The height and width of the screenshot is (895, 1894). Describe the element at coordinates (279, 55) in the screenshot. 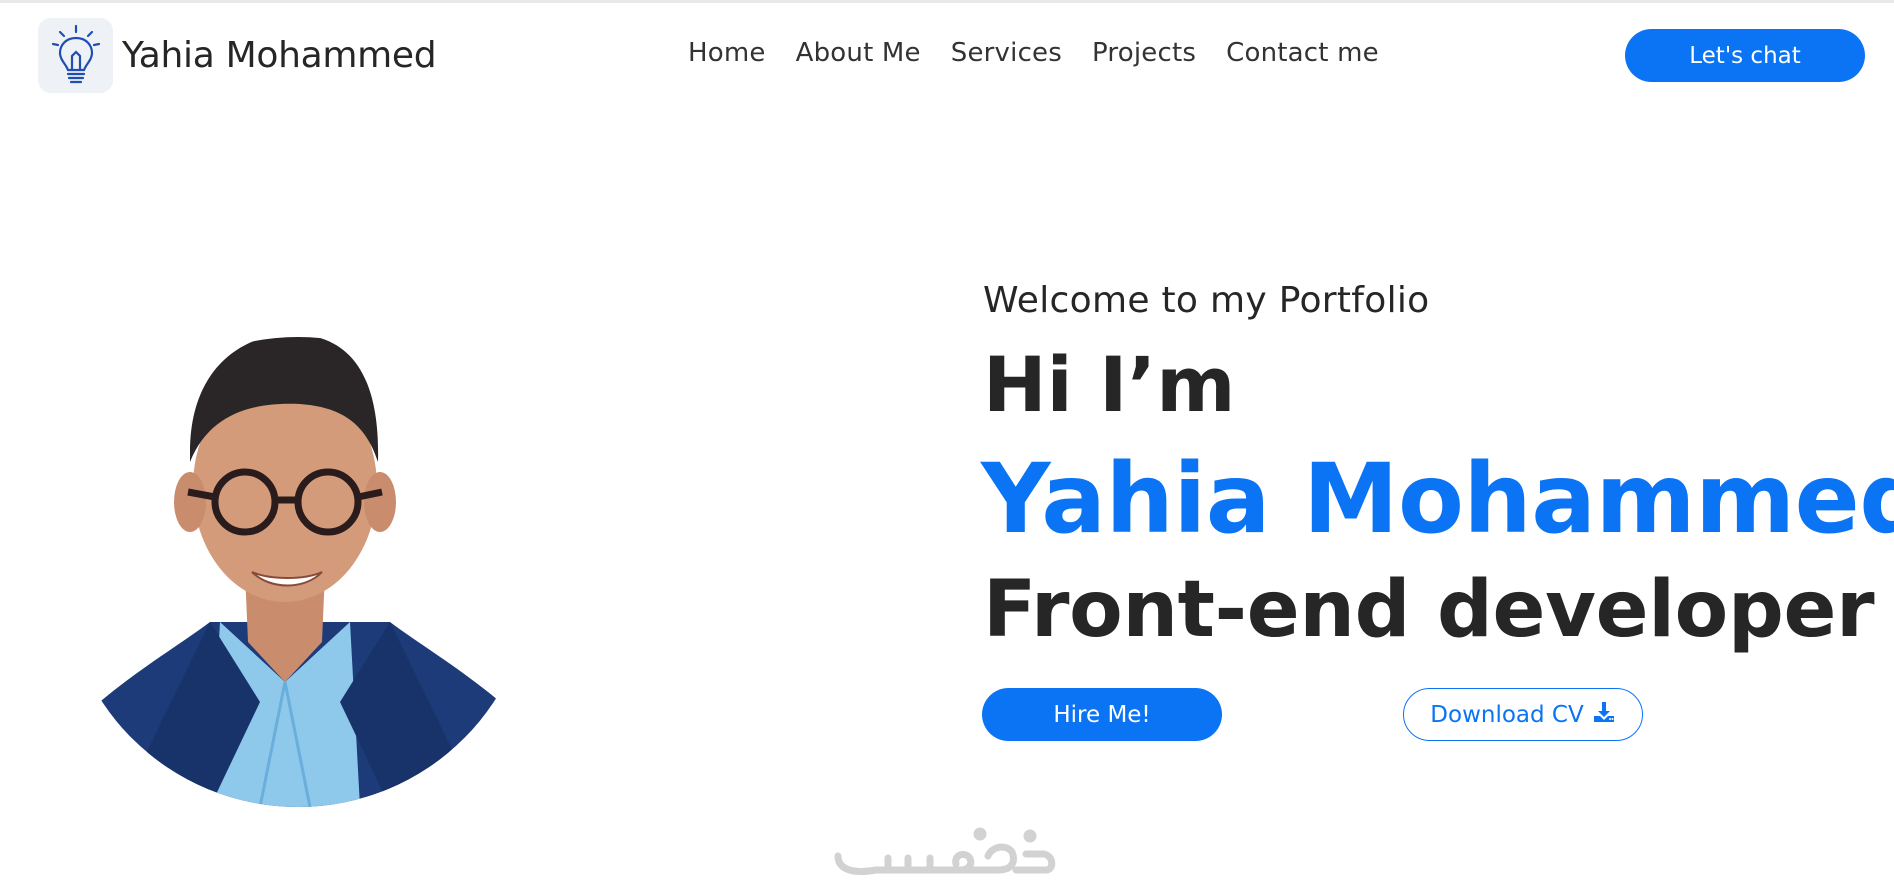

I see `brand-name: Yahia Mohammed` at that location.